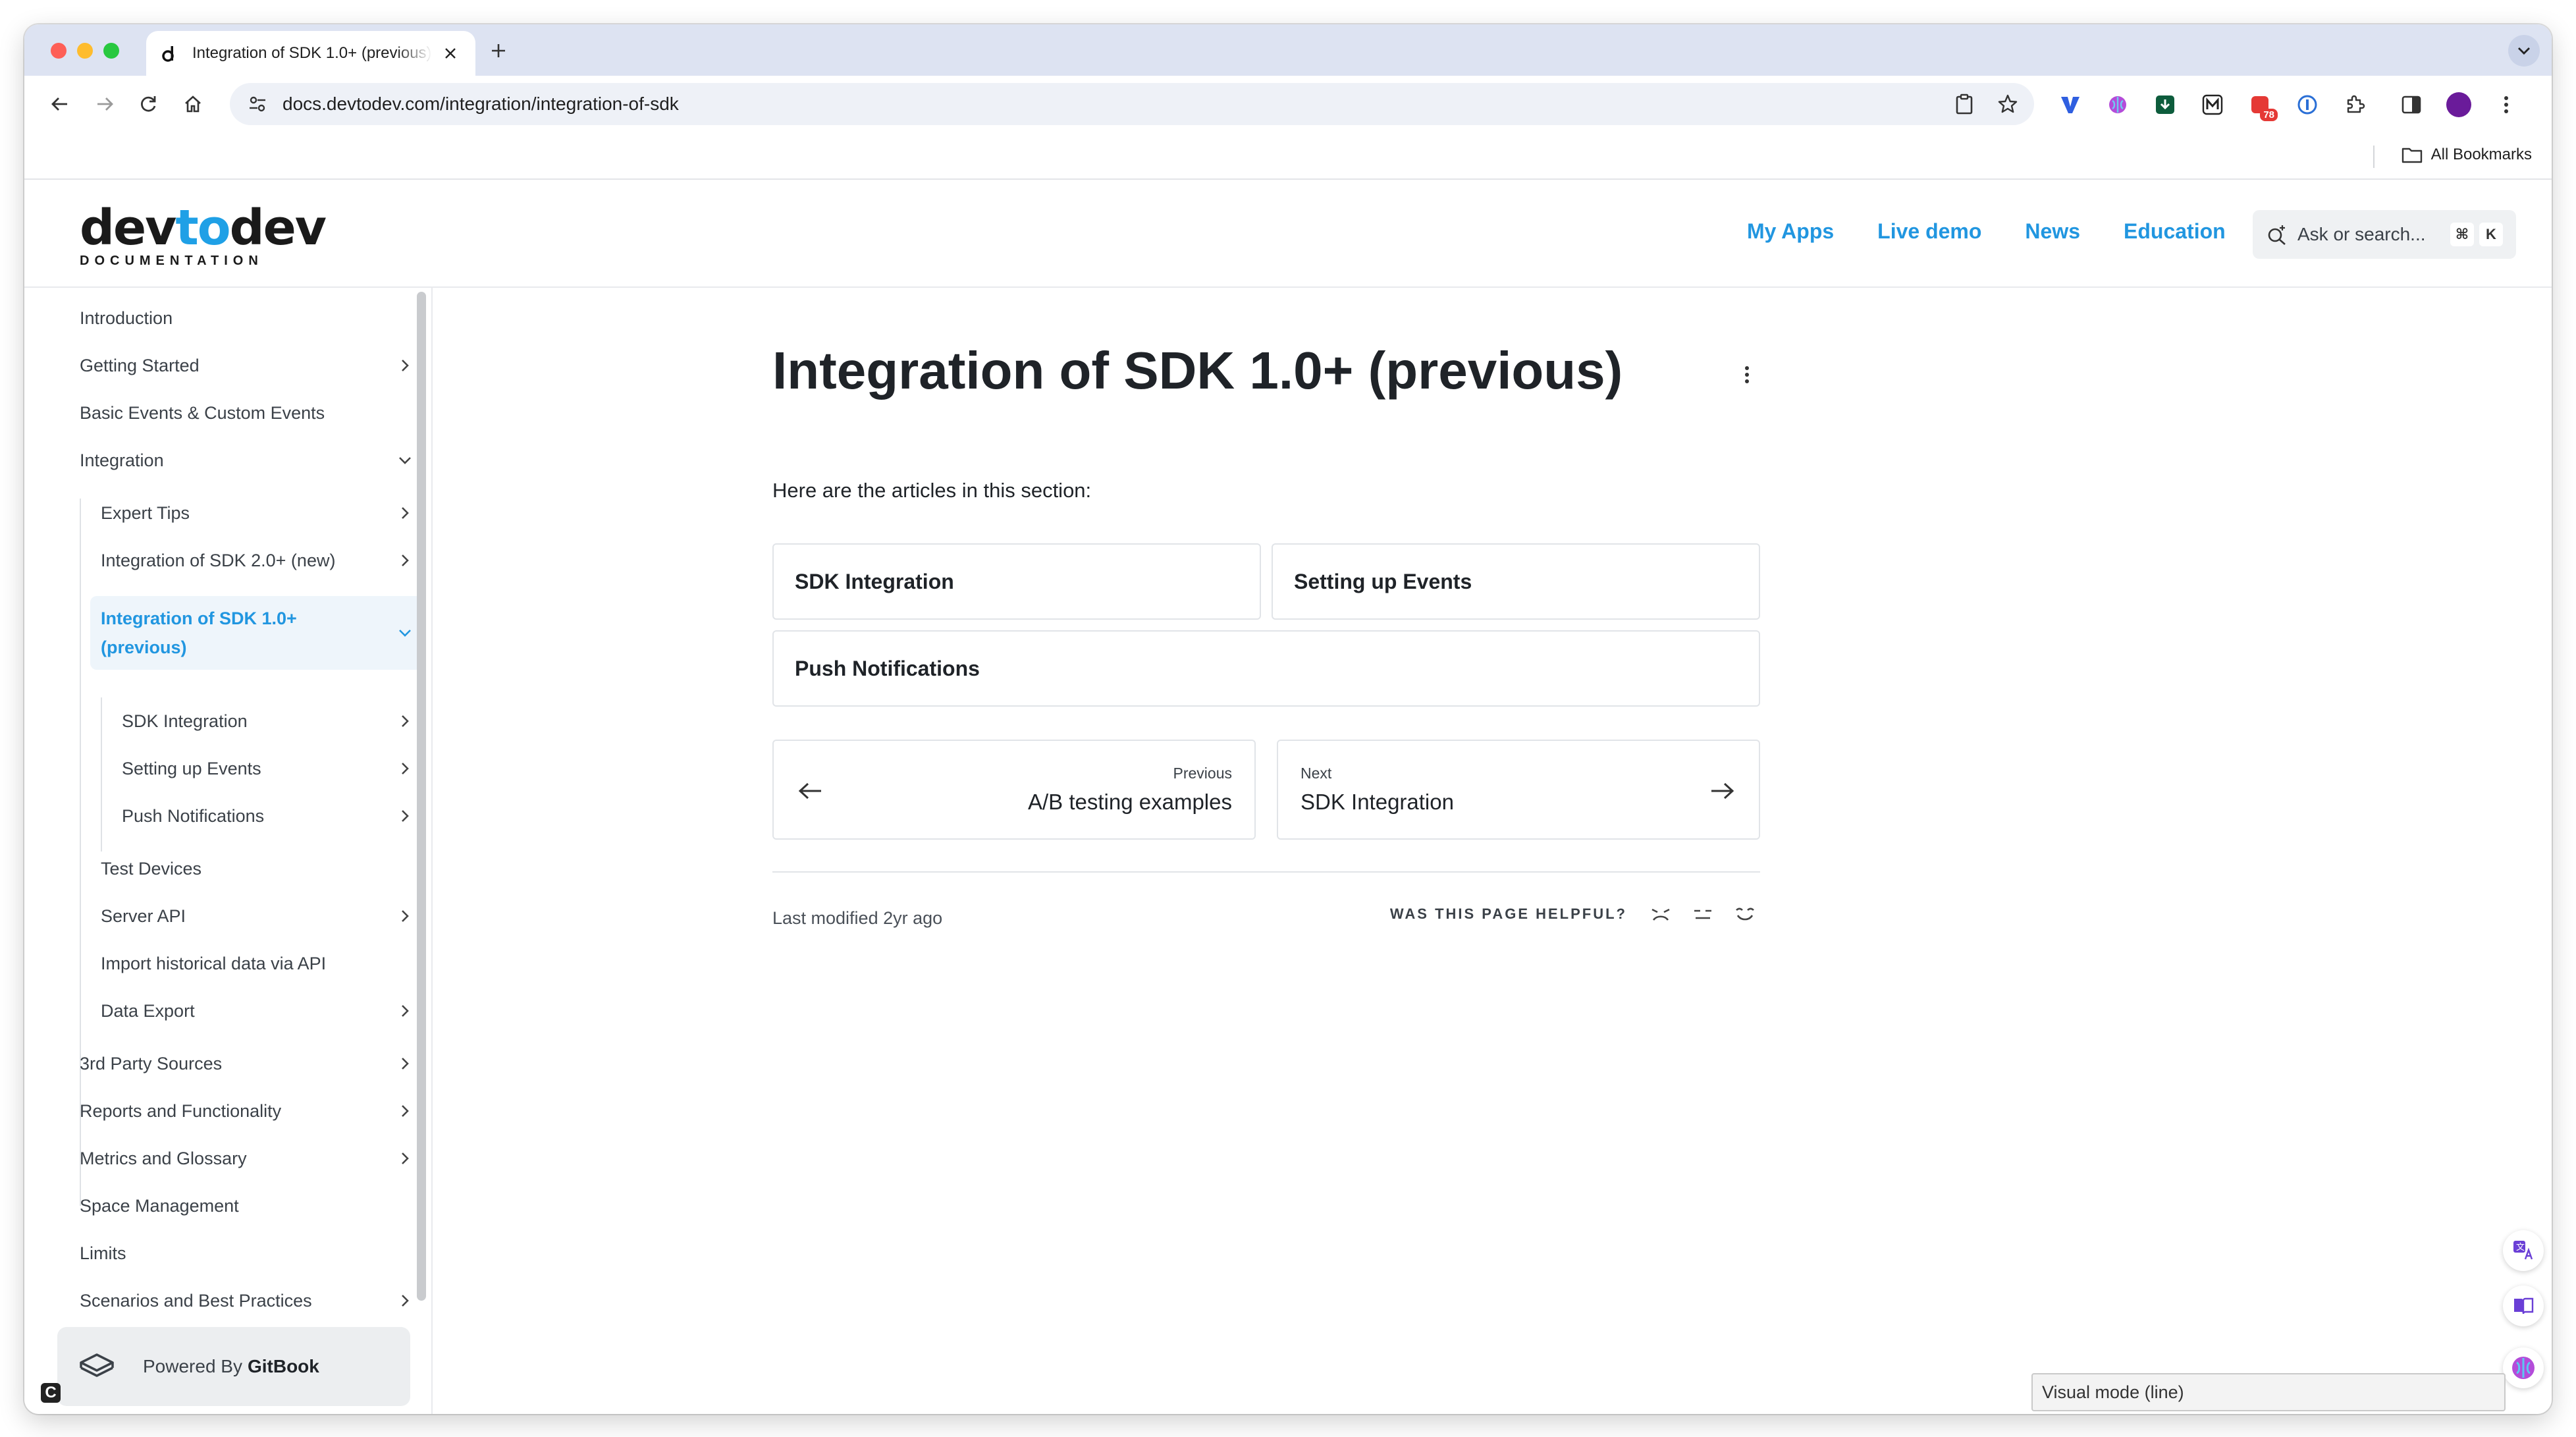 This screenshot has height=1437, width=2576. What do you see at coordinates (253, 318) in the screenshot?
I see `sidebar-item-introduction: Introduction` at bounding box center [253, 318].